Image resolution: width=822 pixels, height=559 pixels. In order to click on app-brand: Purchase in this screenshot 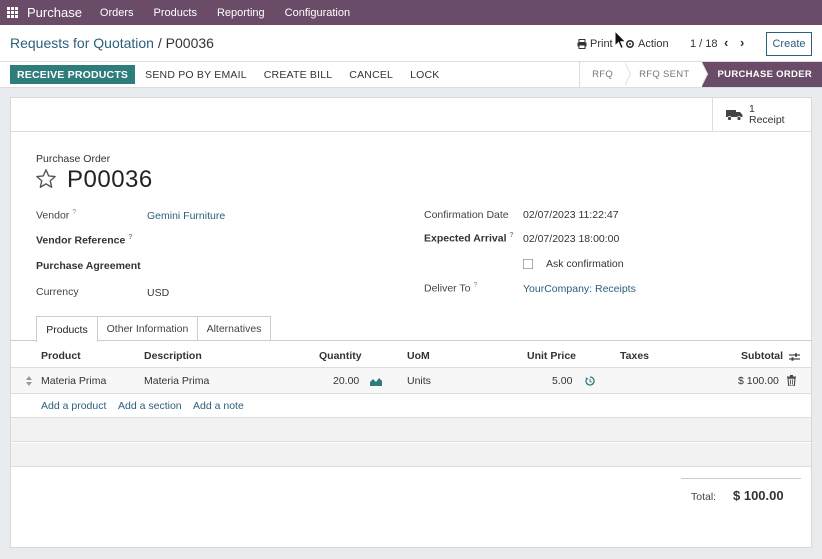, I will do `click(54, 12)`.